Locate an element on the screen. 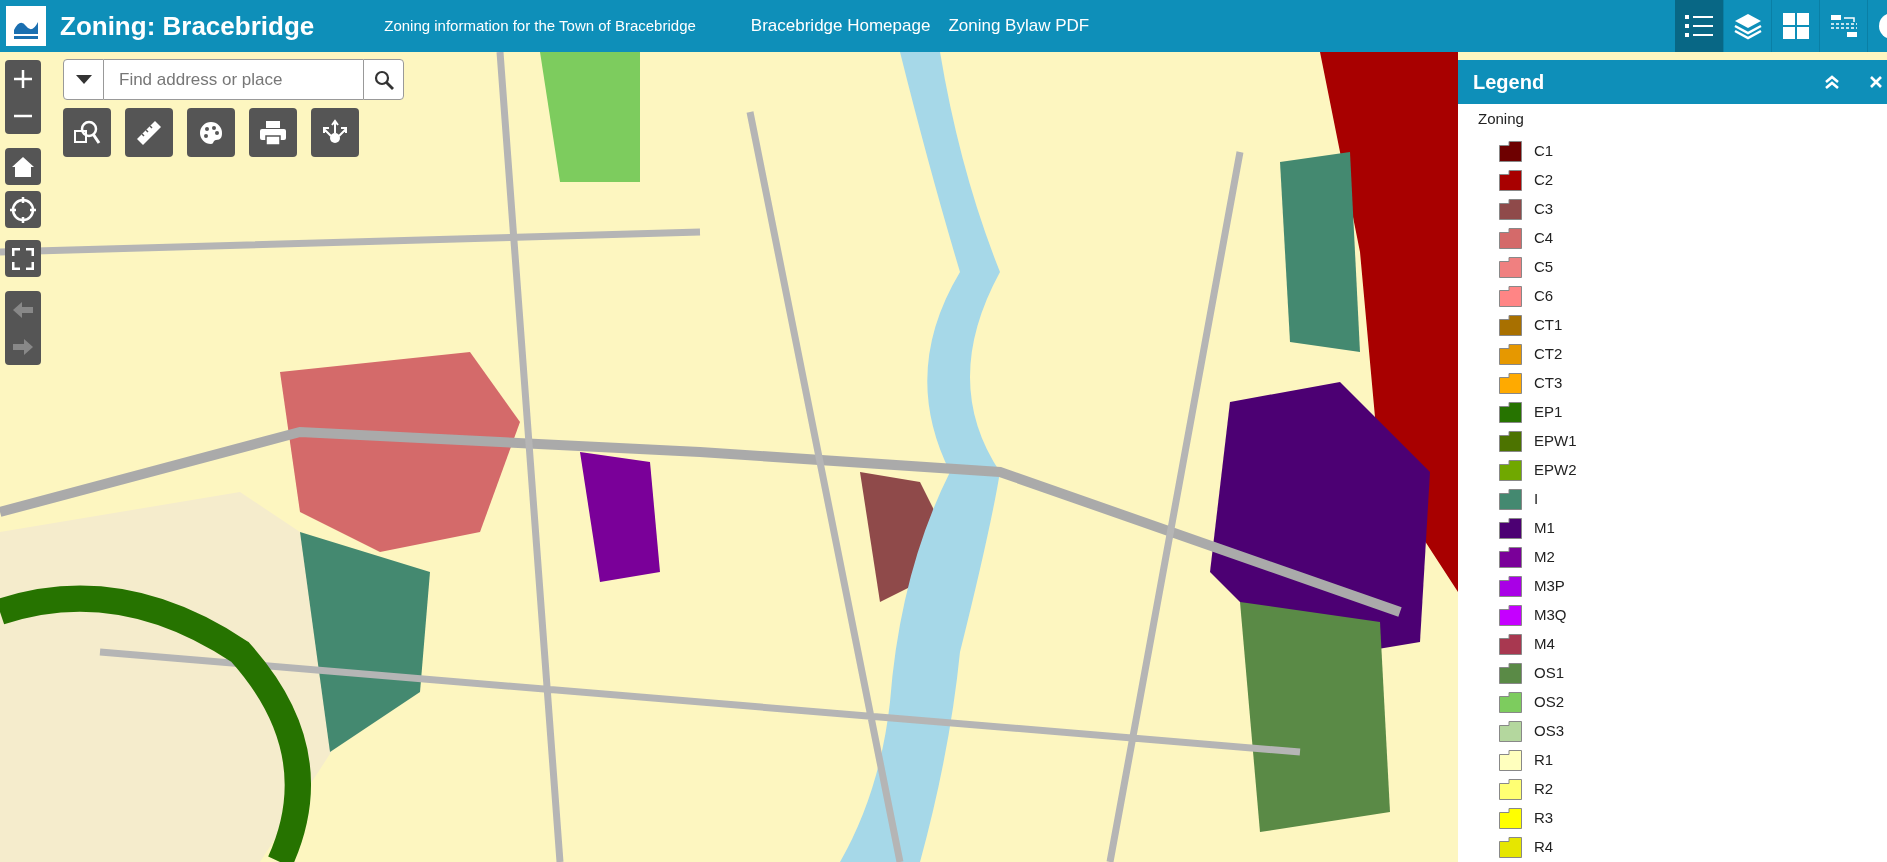  header-link: Zoning Bylaw PDF is located at coordinates (1019, 26).